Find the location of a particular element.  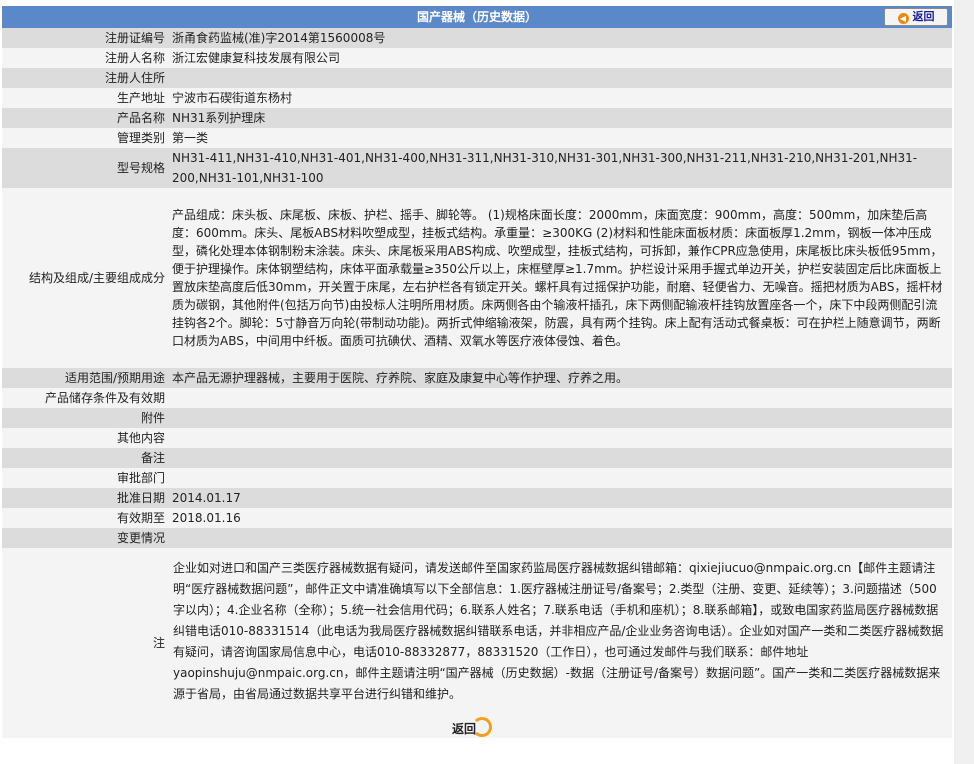

field-value-approval-date: 2014.01.17 is located at coordinates (560, 498).